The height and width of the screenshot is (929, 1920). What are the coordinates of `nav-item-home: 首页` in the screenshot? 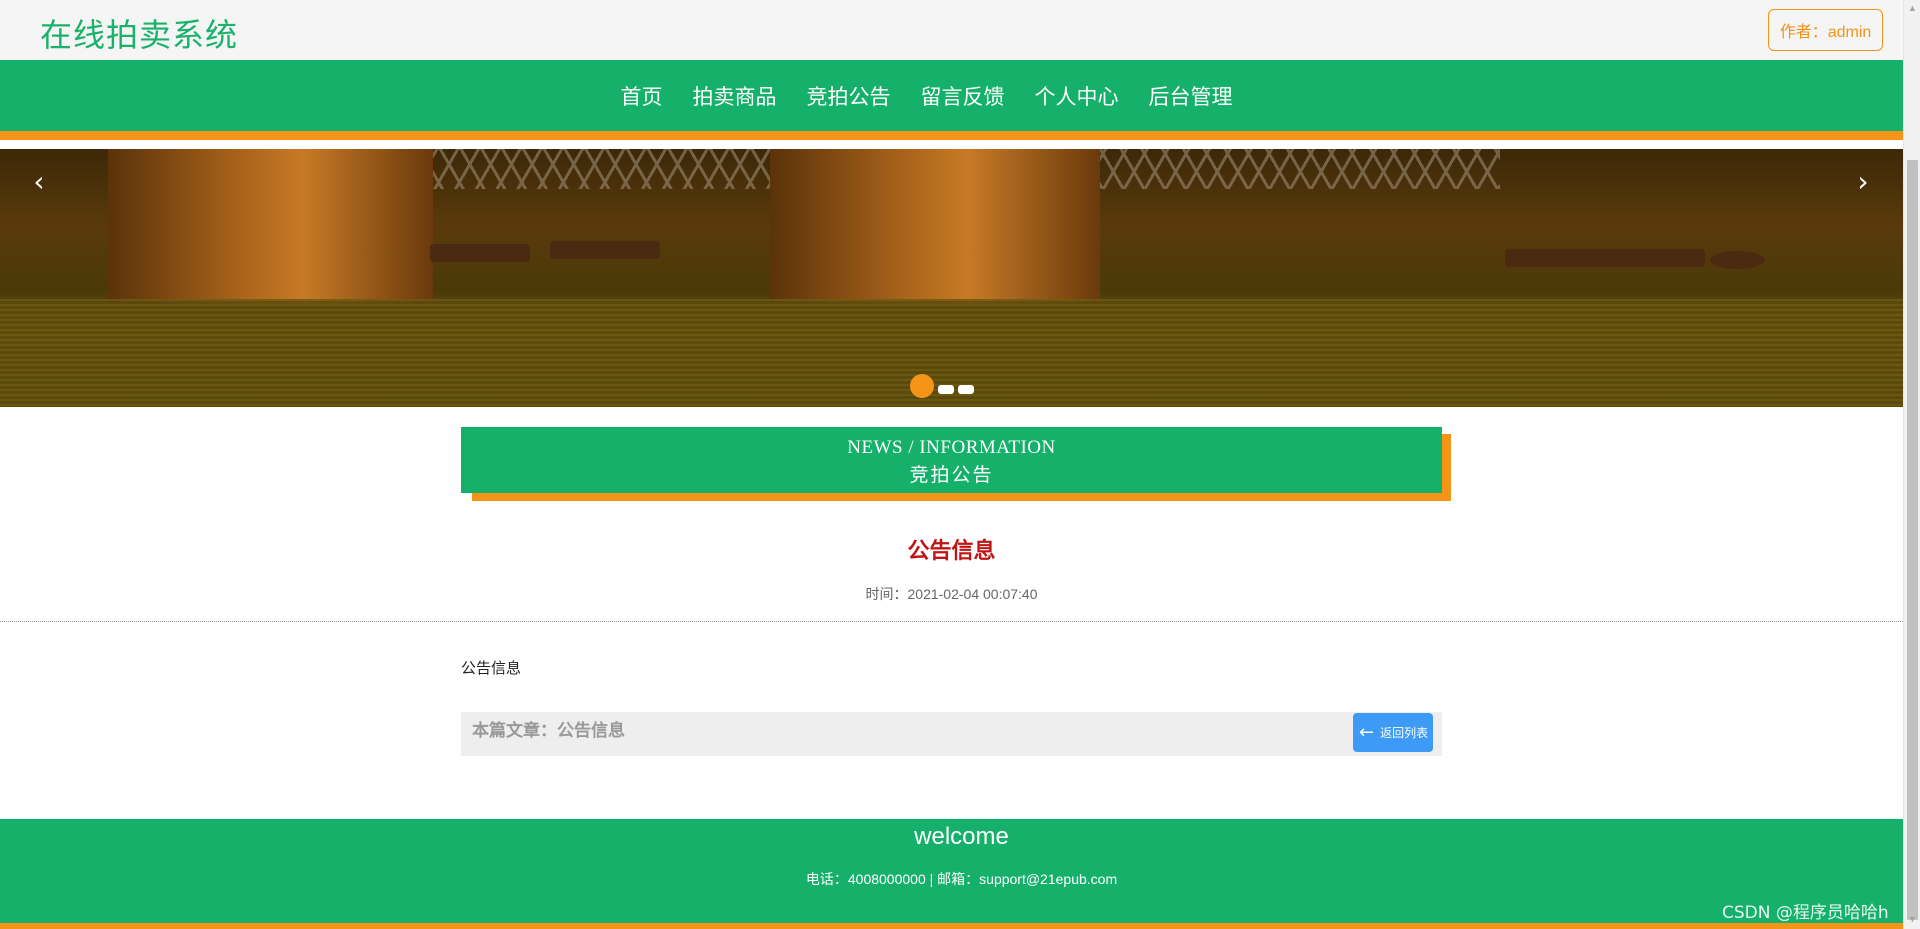 It's located at (642, 96).